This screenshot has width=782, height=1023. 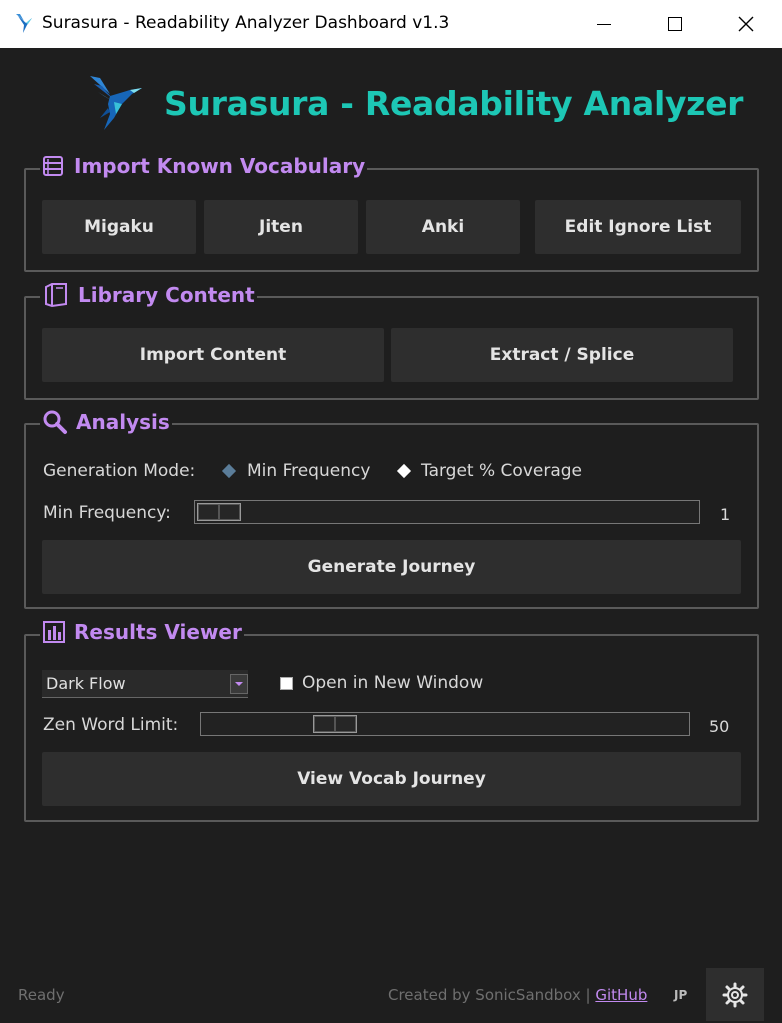 What do you see at coordinates (492, 995) in the screenshot?
I see `credit-prefix: Created by SonicSandbox |` at bounding box center [492, 995].